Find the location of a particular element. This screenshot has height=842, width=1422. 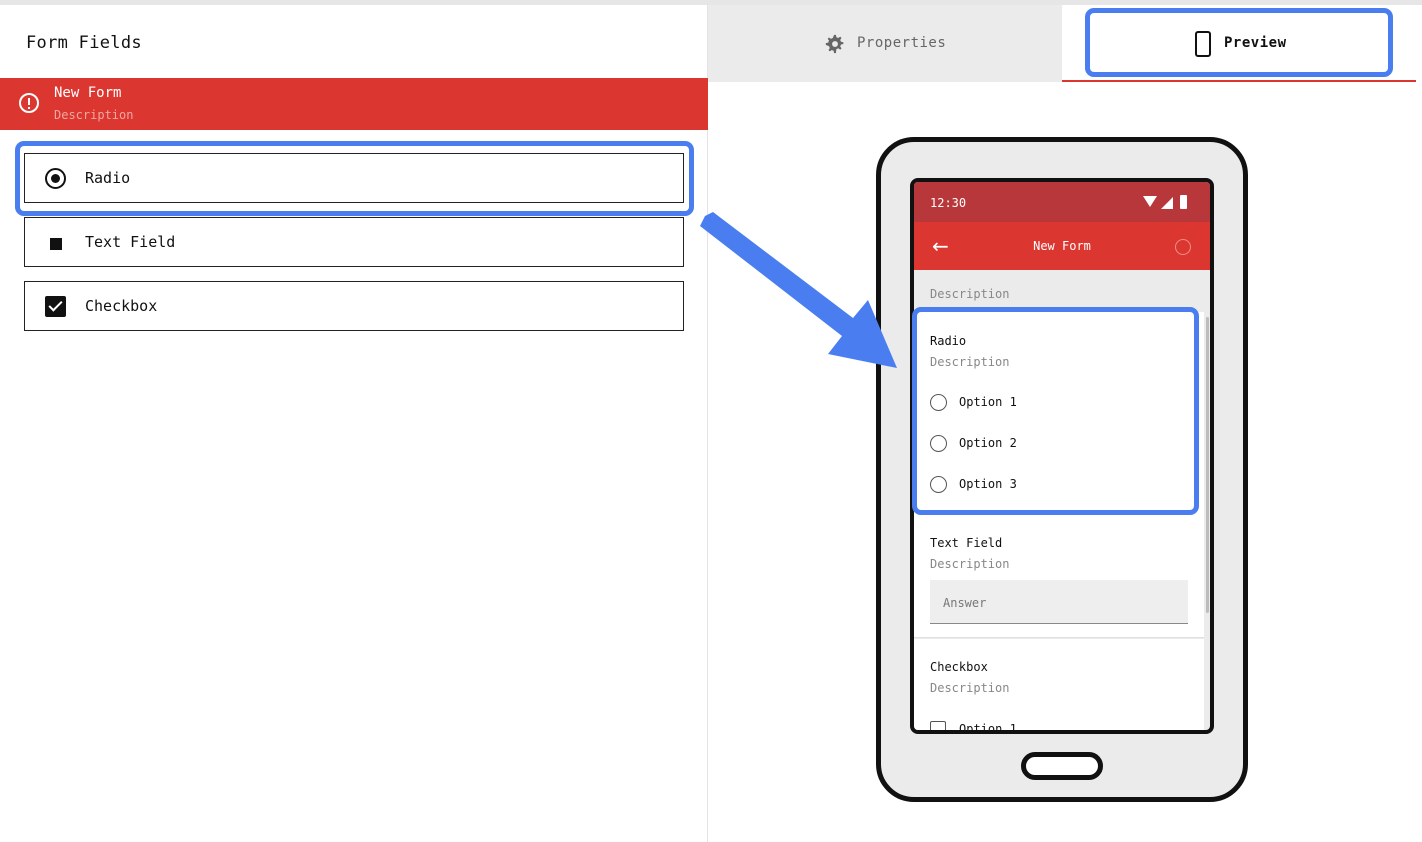

question-title: Checkbox is located at coordinates (959, 667).